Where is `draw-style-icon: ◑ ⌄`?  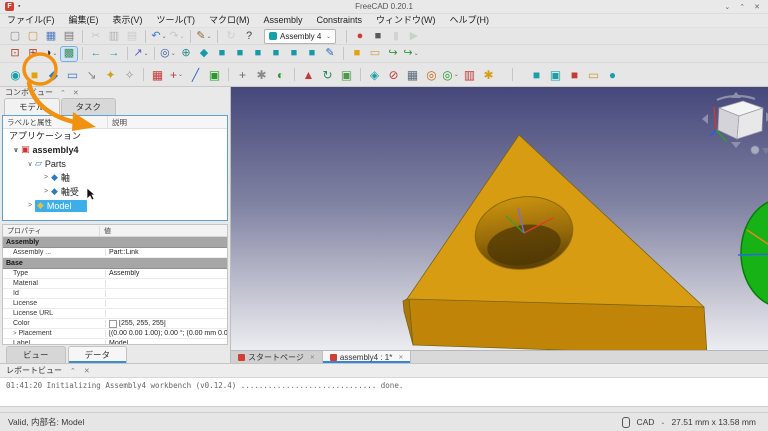 draw-style-icon: ◑ ⌄ is located at coordinates (51, 54).